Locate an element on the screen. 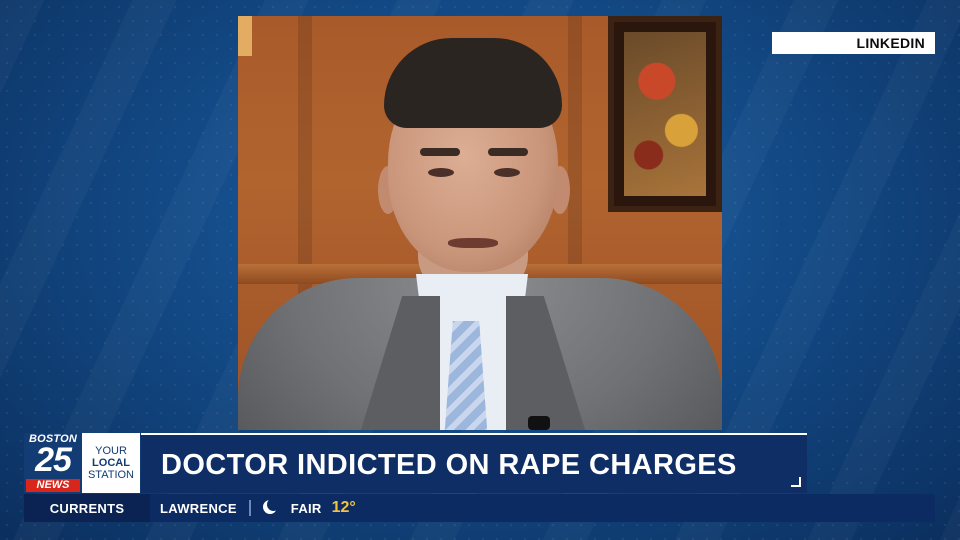 Image resolution: width=960 pixels, height=540 pixels. wall-painting is located at coordinates (665, 114).